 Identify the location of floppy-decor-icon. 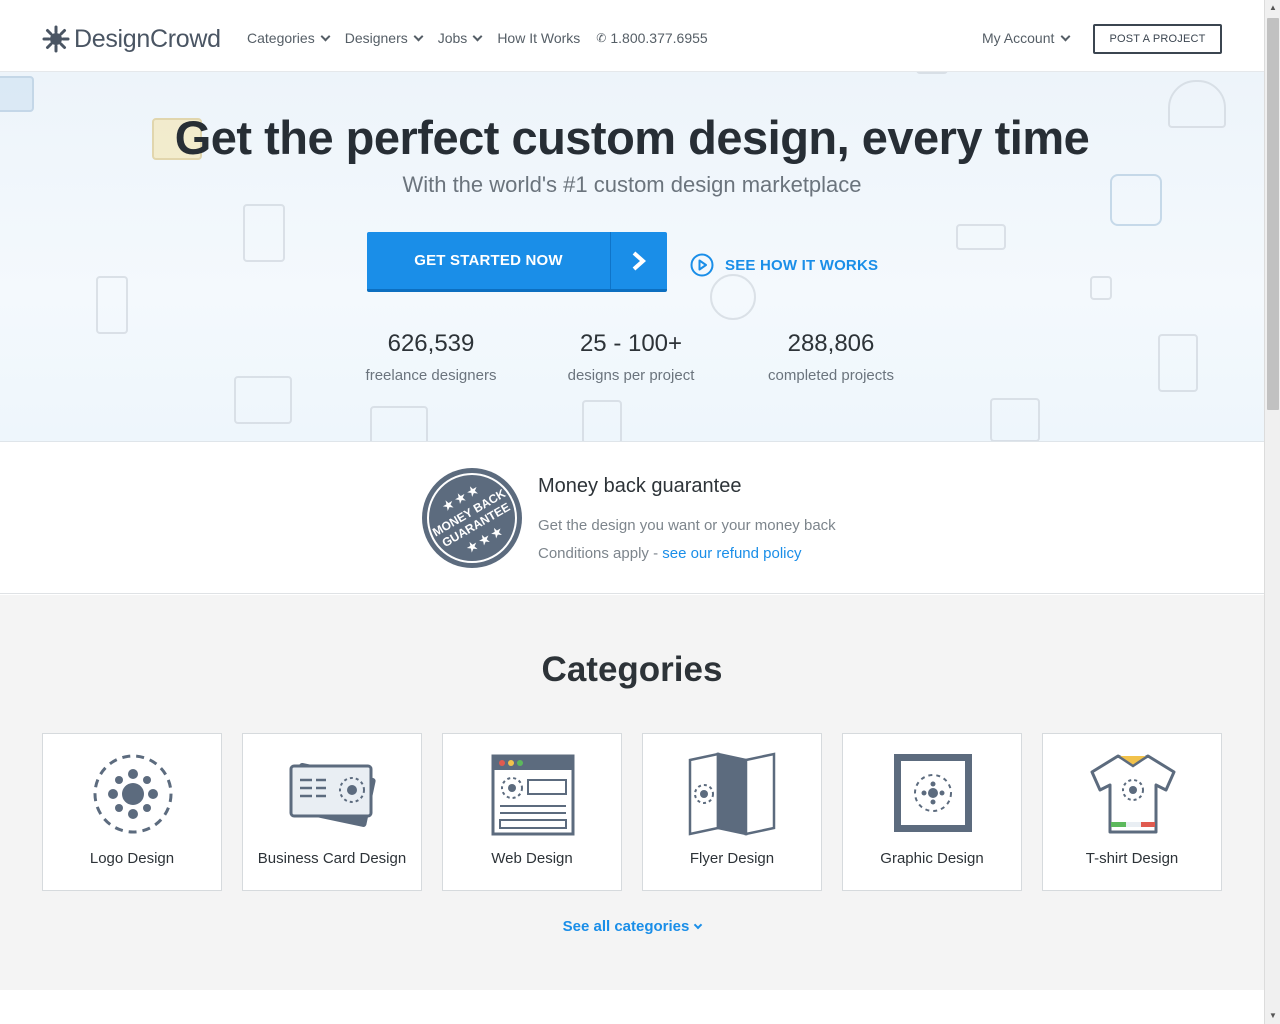
(1101, 288).